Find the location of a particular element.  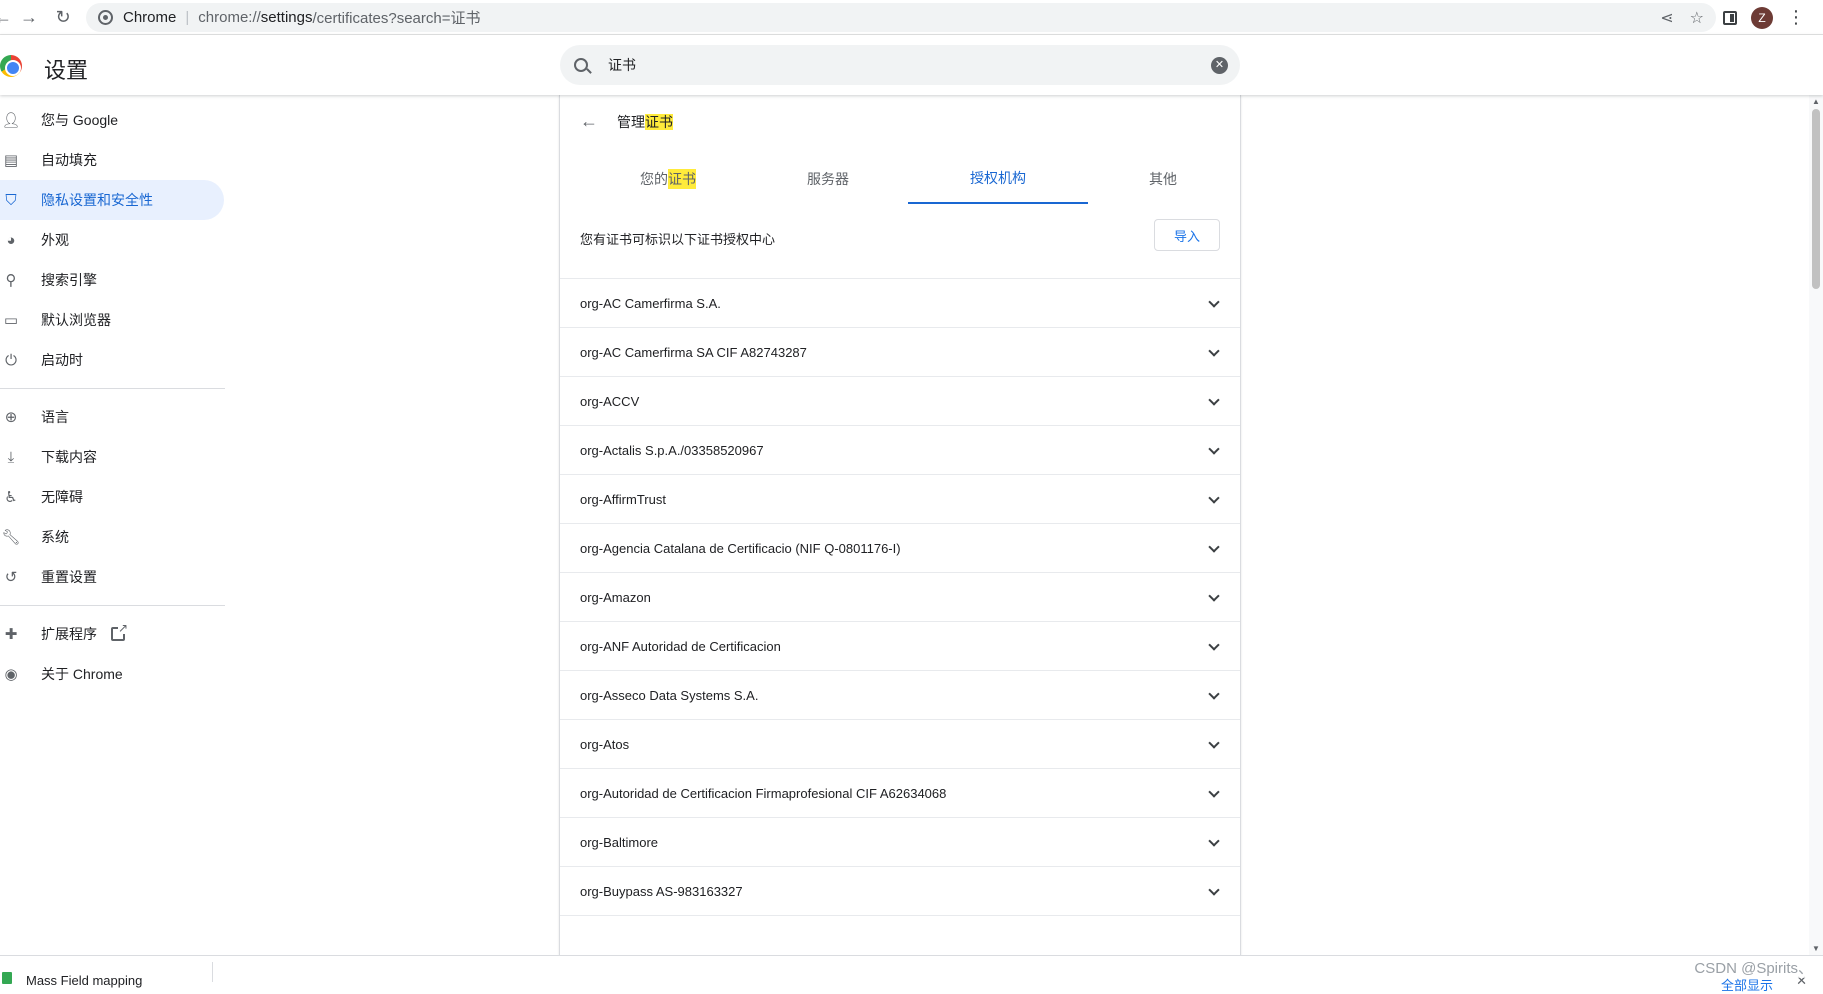

palette-icon: ◕ is located at coordinates (11, 240).